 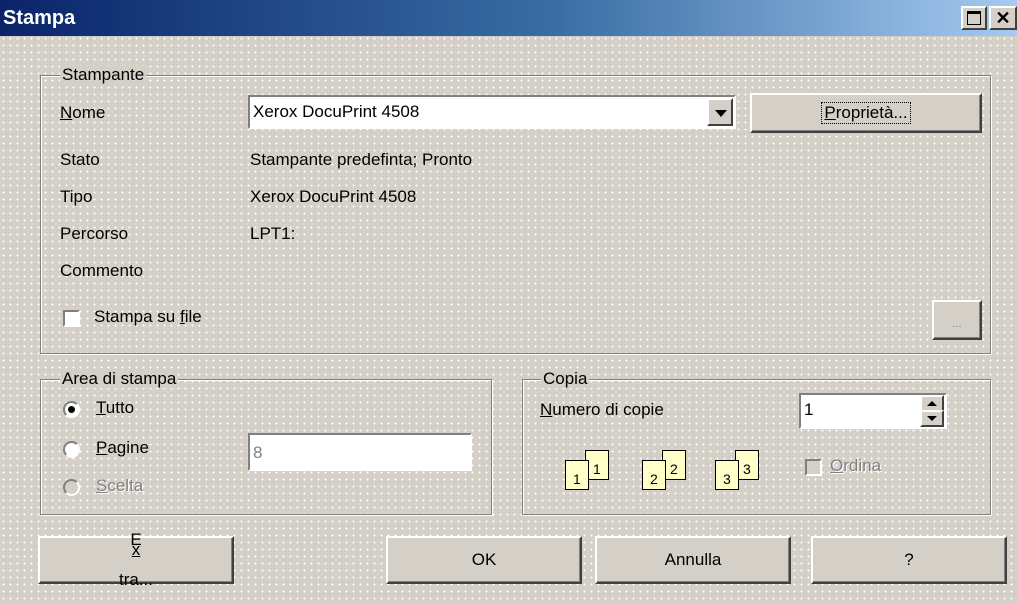 I want to click on print-to-file-label: Stampa su file, so click(x=148, y=316).